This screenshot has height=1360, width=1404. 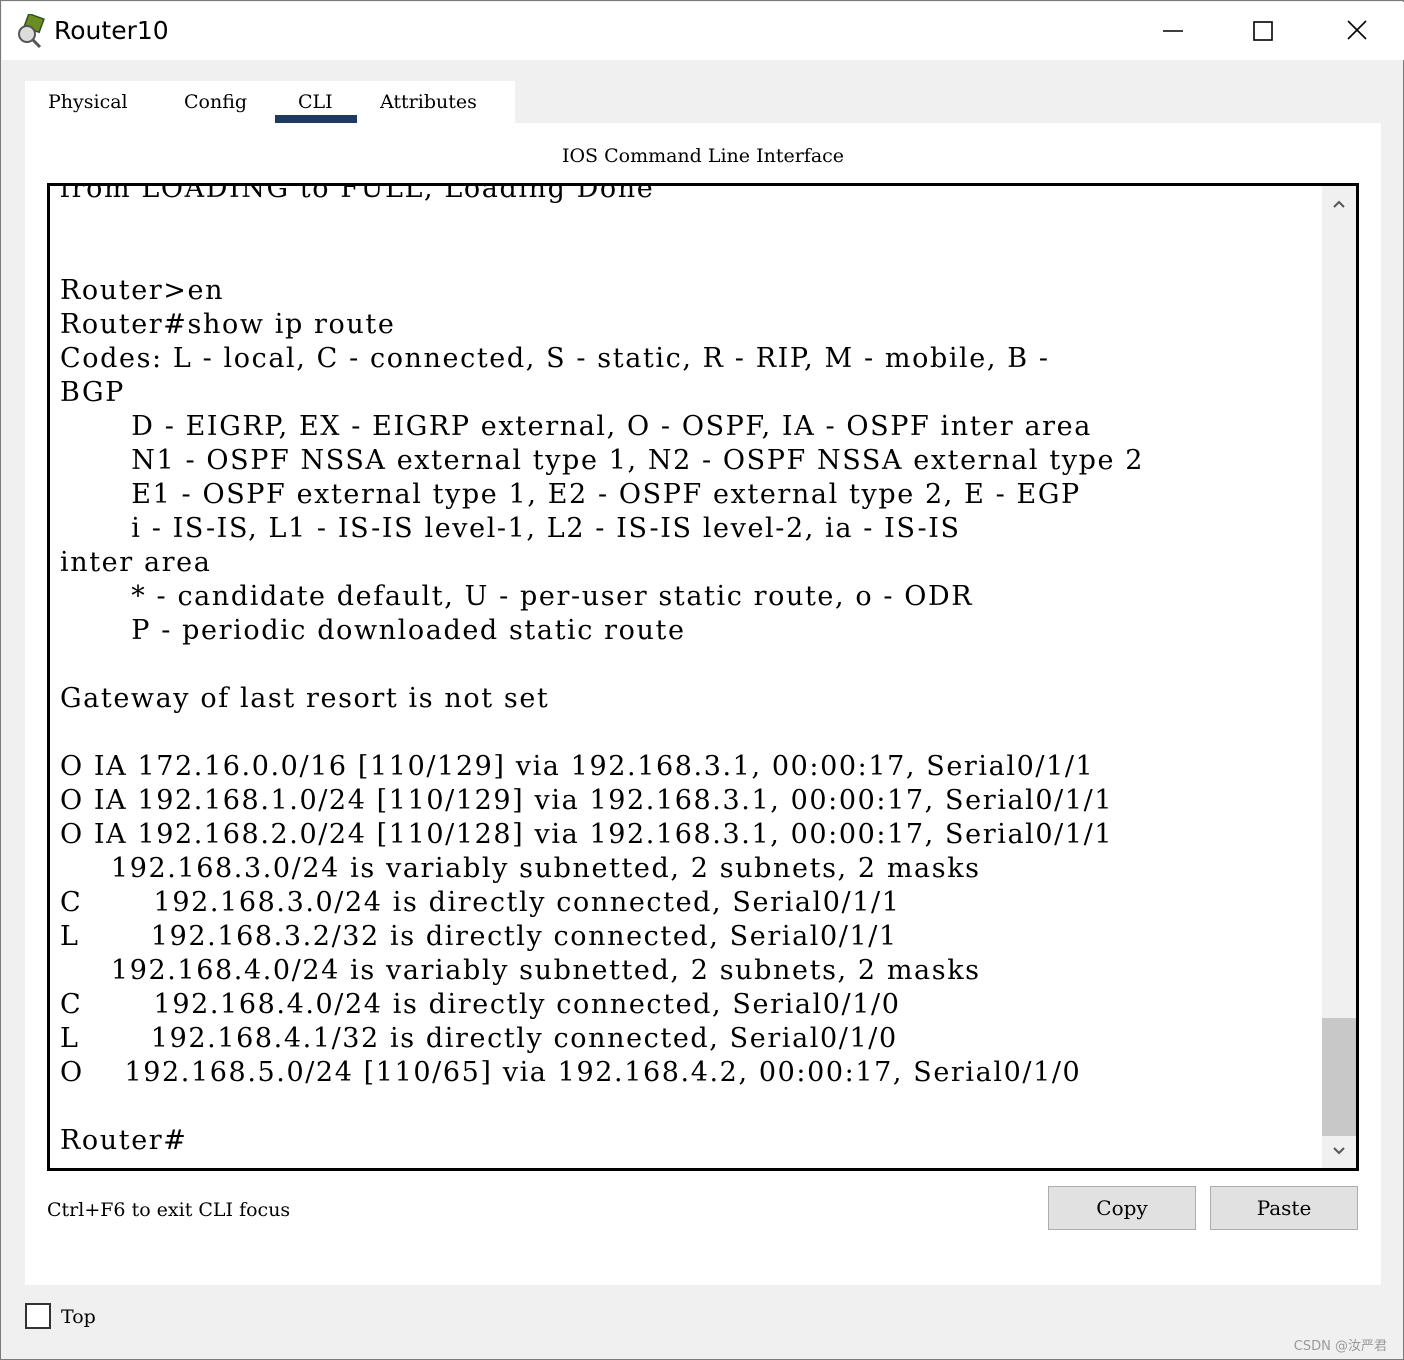 I want to click on cli-line: P - periodic downloaded static route, so click(x=373, y=630).